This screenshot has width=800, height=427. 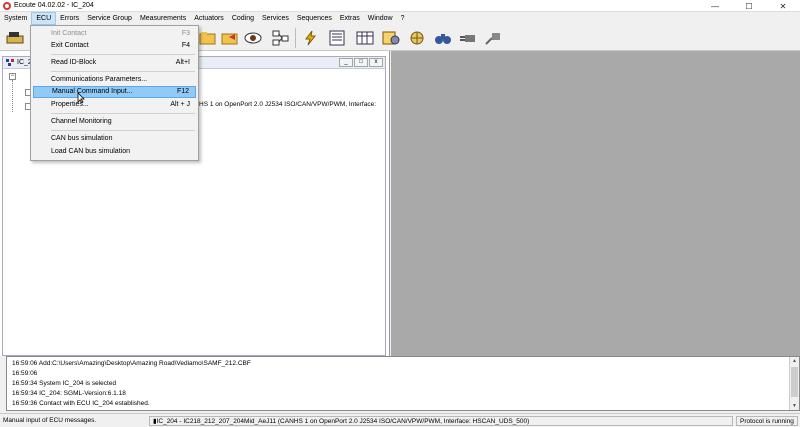 I want to click on menu-item-init-contact: Init Contact F3, so click(x=114, y=34).